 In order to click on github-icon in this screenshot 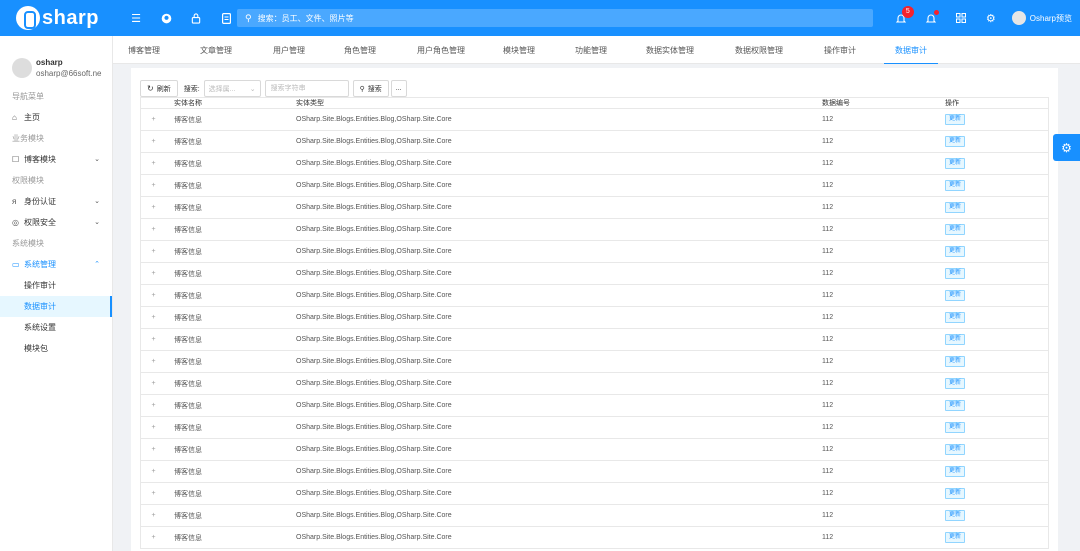, I will do `click(166, 18)`.